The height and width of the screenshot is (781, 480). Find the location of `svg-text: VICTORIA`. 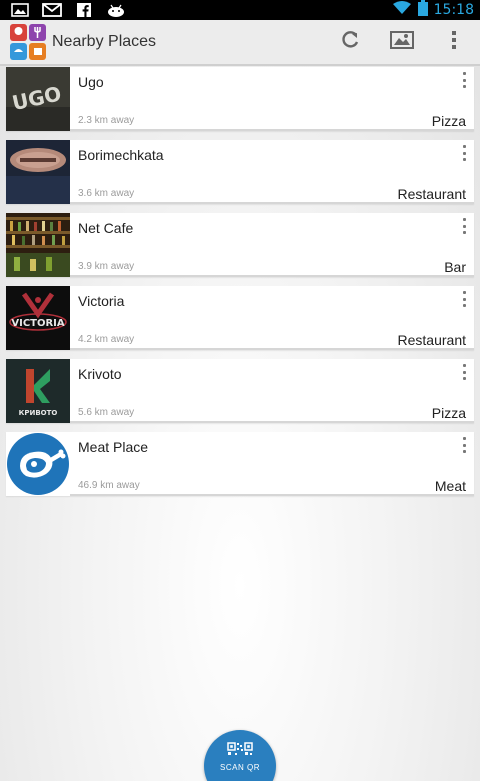

svg-text: VICTORIA is located at coordinates (38, 323).